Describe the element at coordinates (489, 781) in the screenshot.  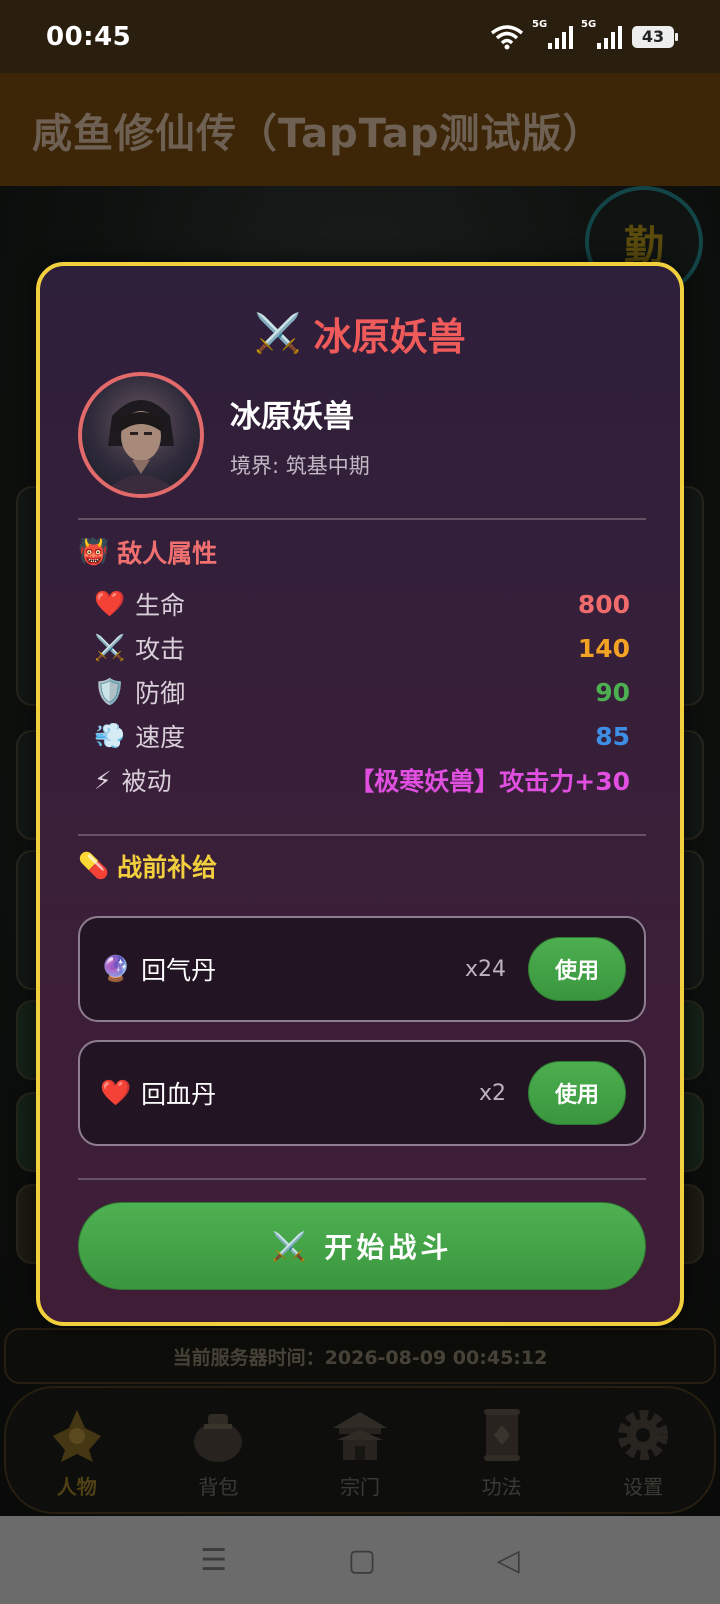
I see `stat-value: 【极寒妖兽】攻击力+30` at that location.